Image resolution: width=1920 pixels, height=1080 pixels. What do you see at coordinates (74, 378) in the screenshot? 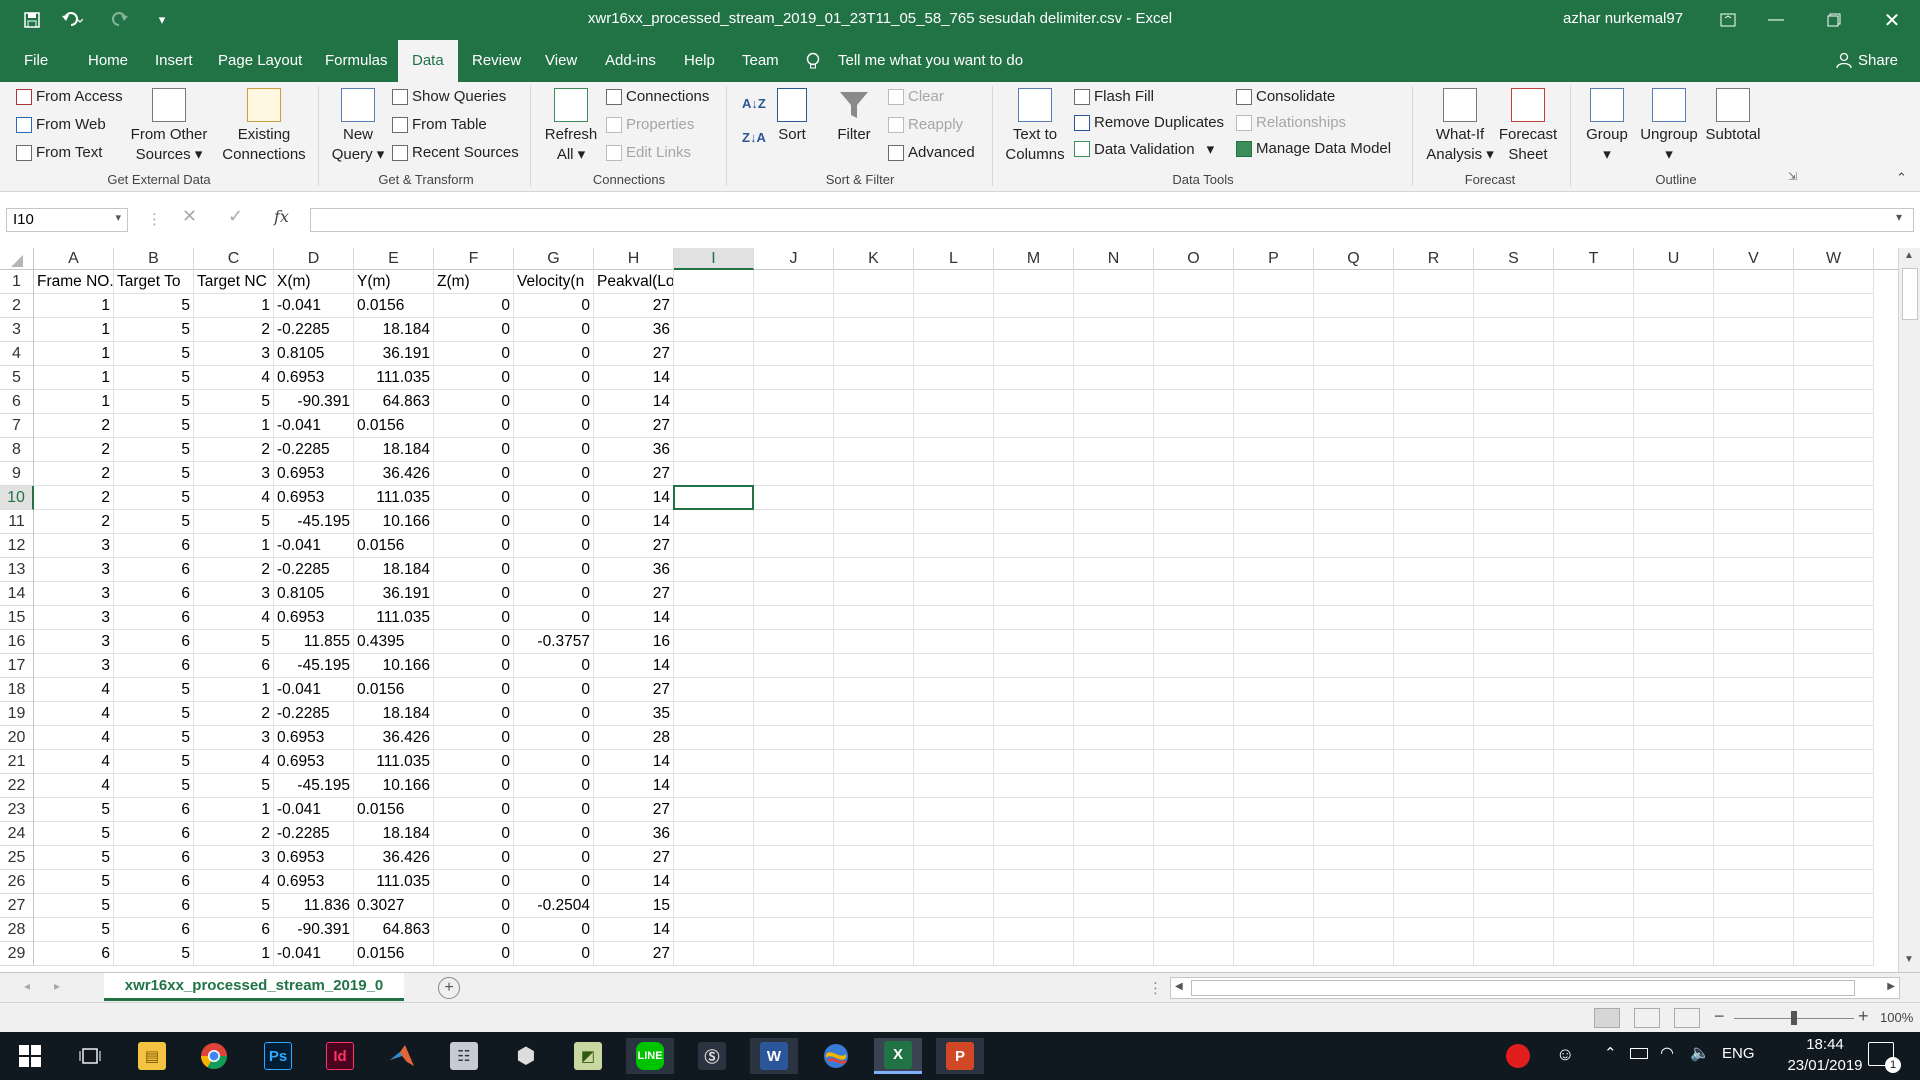
I see `table-cell: 1` at bounding box center [74, 378].